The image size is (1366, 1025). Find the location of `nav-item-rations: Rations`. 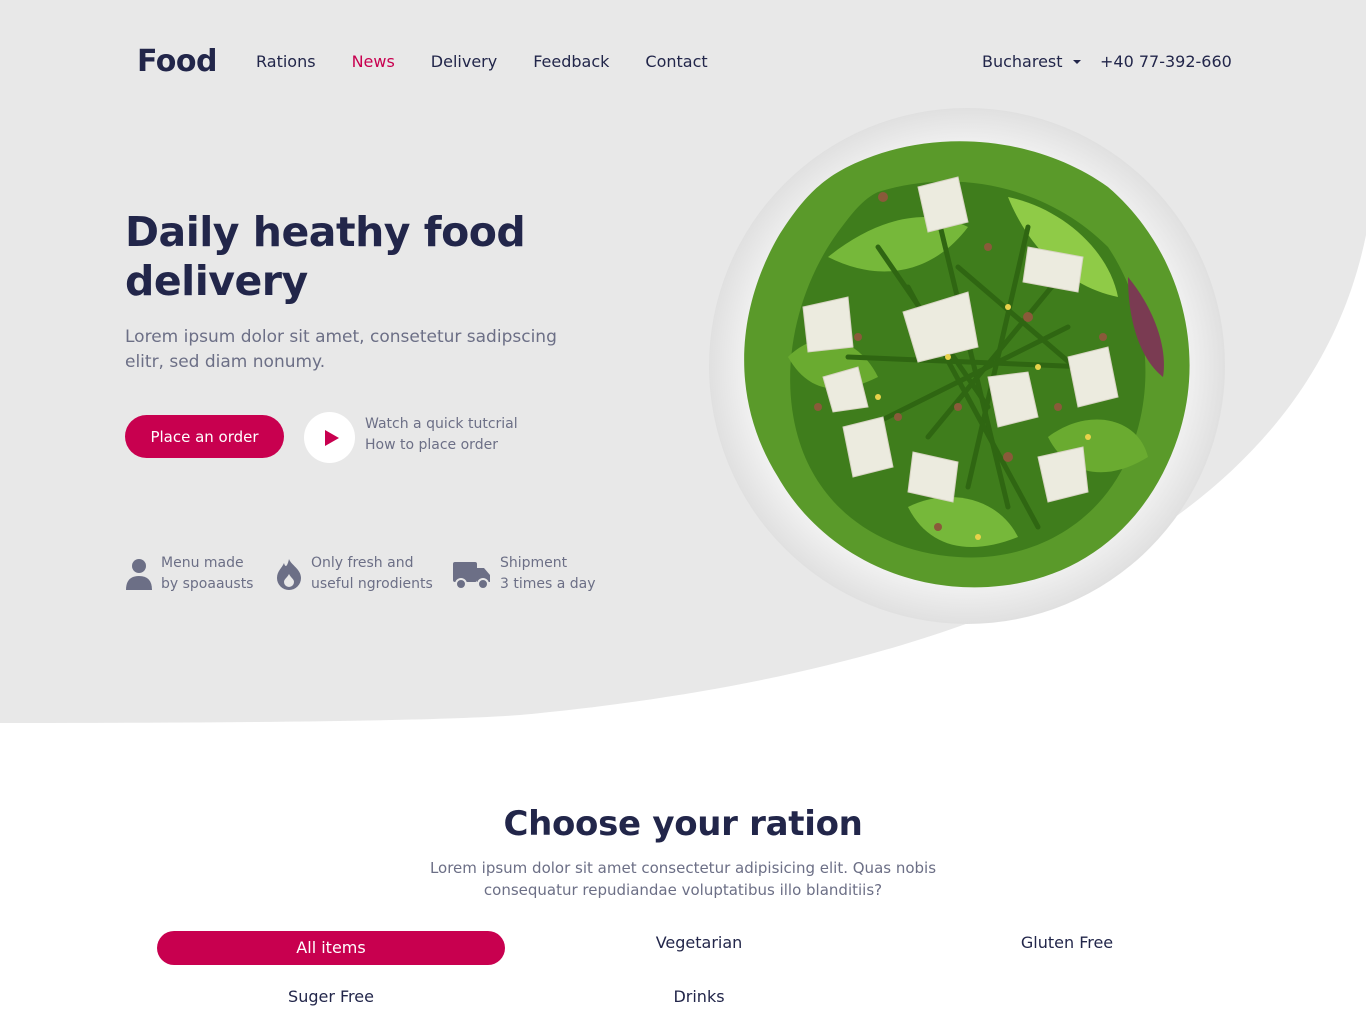

nav-item-rations: Rations is located at coordinates (286, 61).